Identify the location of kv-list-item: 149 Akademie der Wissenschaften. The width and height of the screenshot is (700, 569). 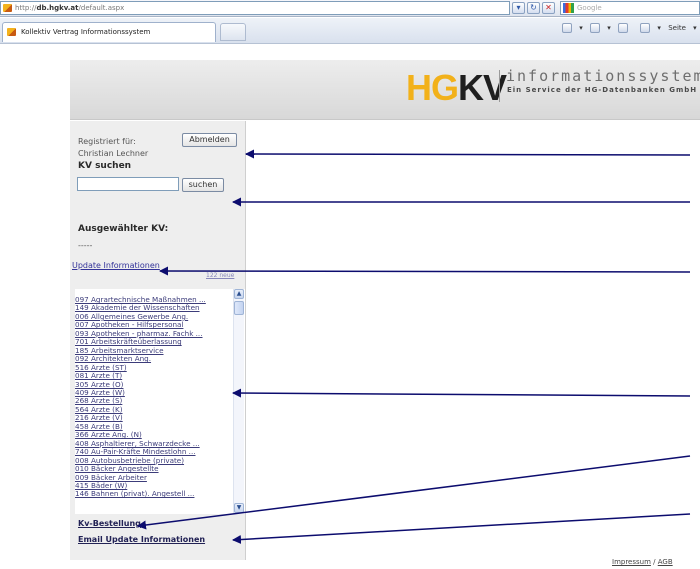
(150, 308).